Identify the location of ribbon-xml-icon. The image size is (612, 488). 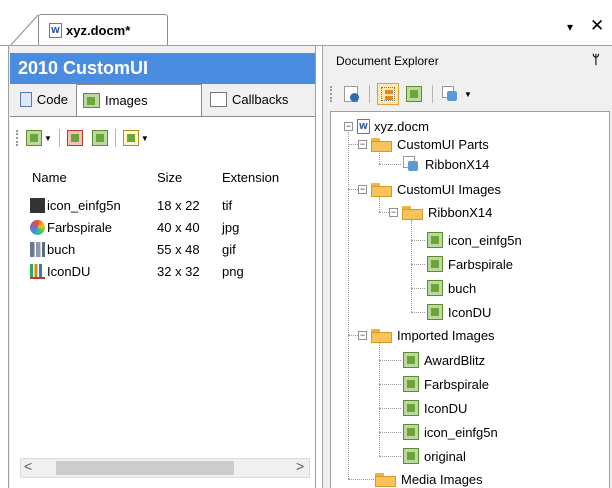
(412, 164).